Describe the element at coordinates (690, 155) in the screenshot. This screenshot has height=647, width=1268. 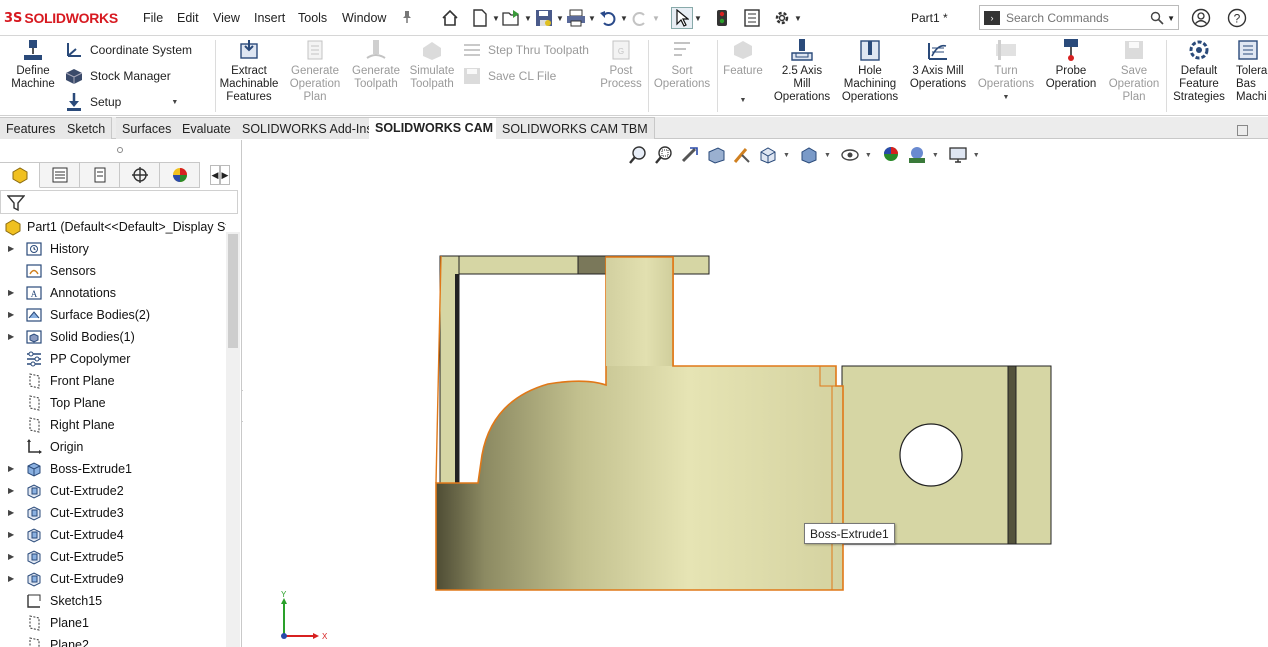
I see `previous-view-icon` at that location.